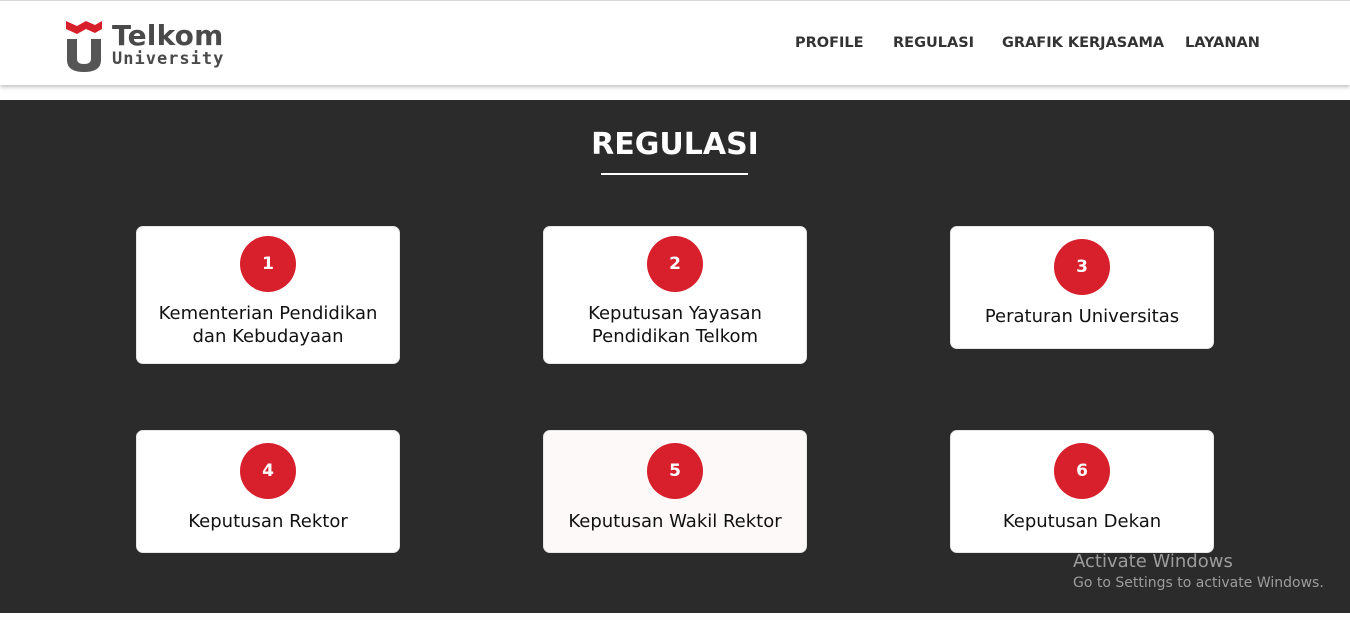 The height and width of the screenshot is (625, 1350). What do you see at coordinates (675, 264) in the screenshot?
I see `card-number-badge: 2` at bounding box center [675, 264].